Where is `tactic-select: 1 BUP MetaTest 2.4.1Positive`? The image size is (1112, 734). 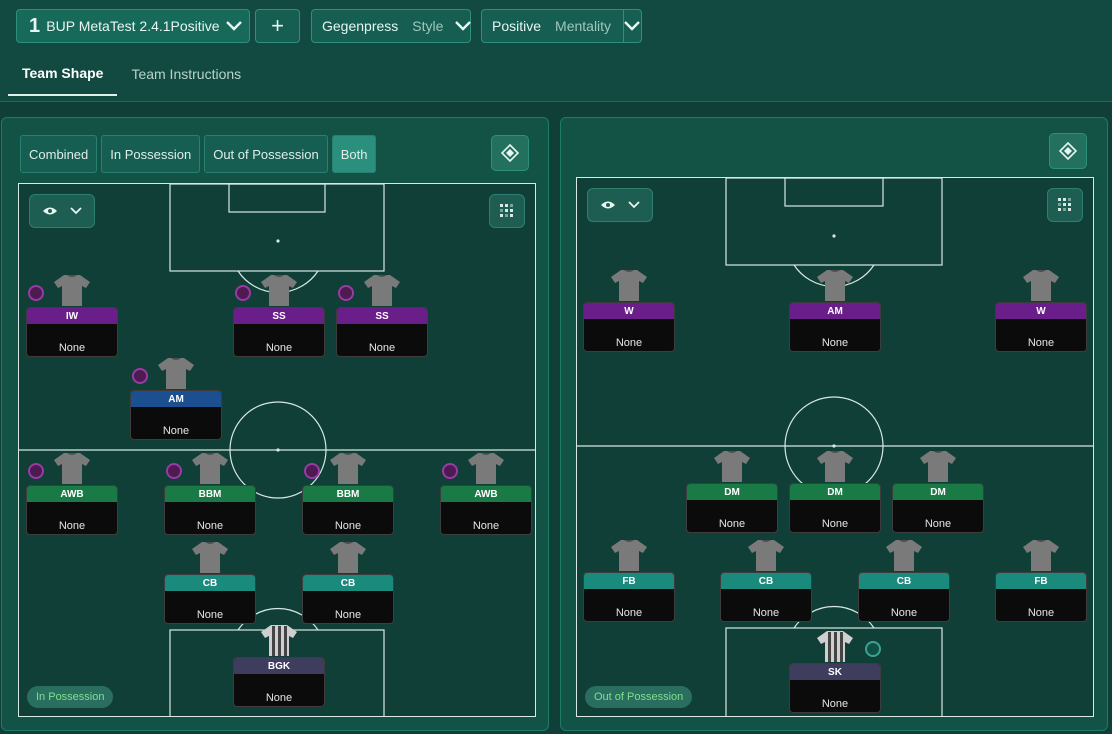 tactic-select: 1 BUP MetaTest 2.4.1Positive is located at coordinates (133, 26).